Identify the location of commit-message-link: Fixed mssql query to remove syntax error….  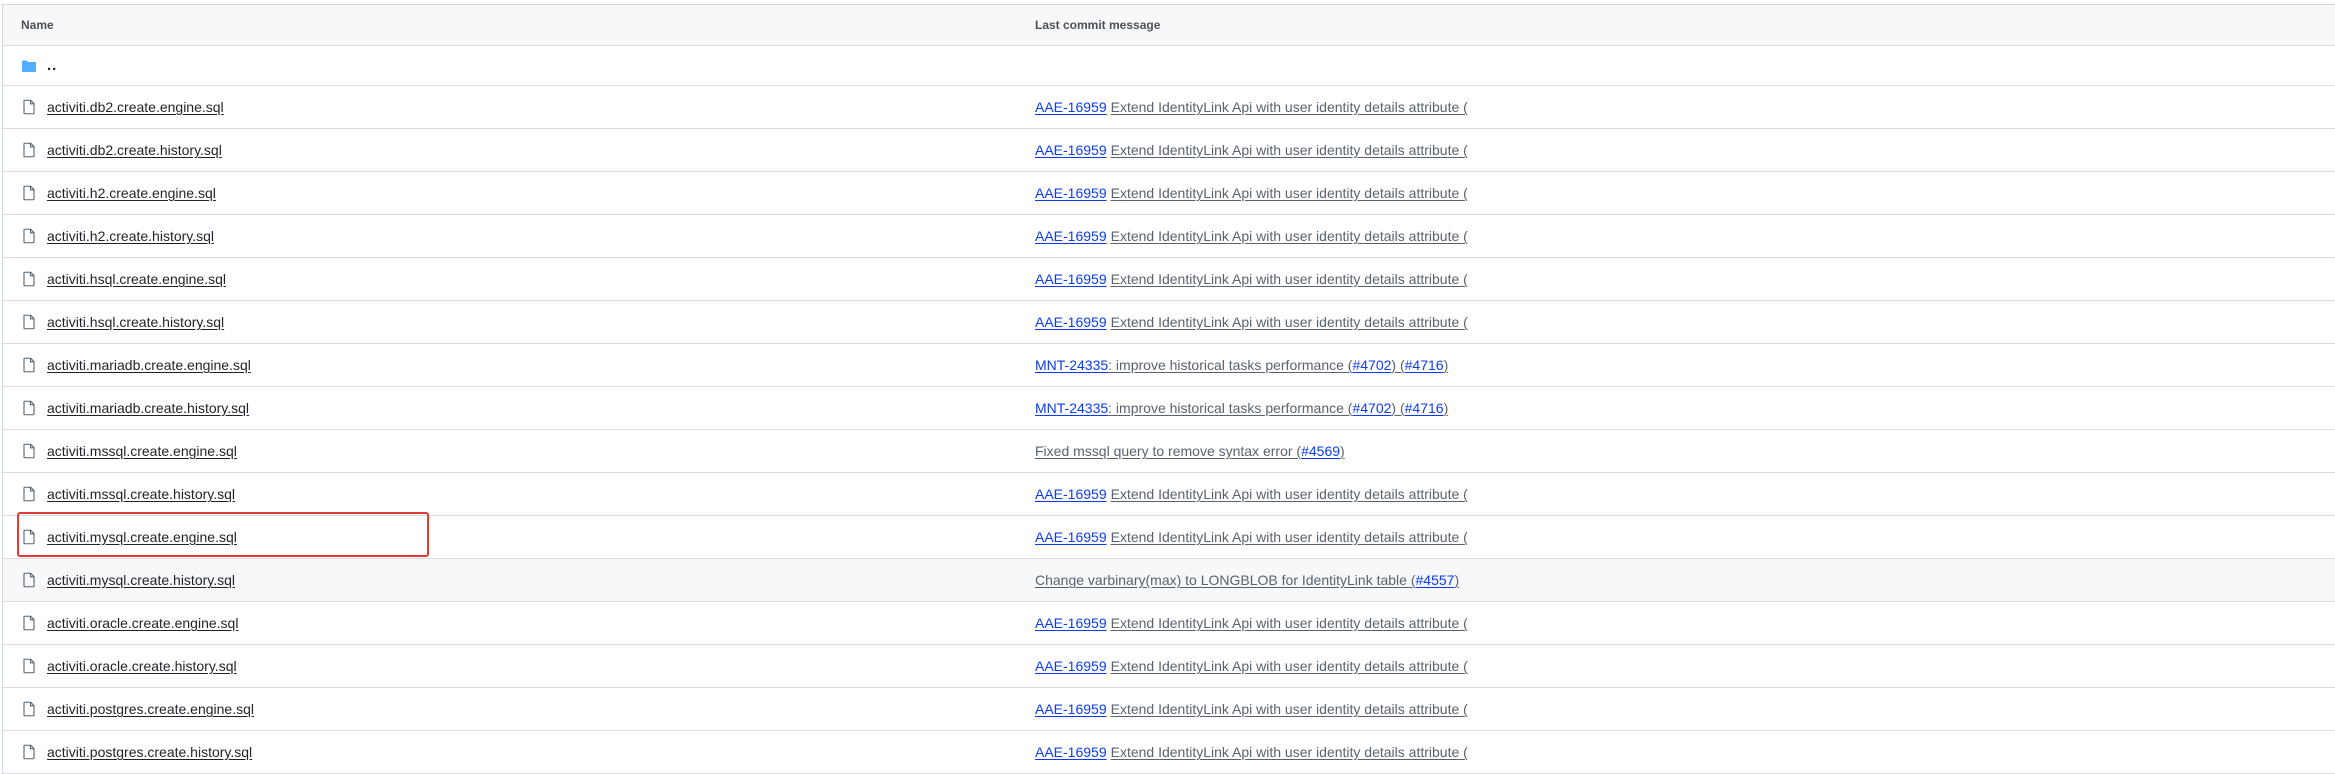
(1168, 451).